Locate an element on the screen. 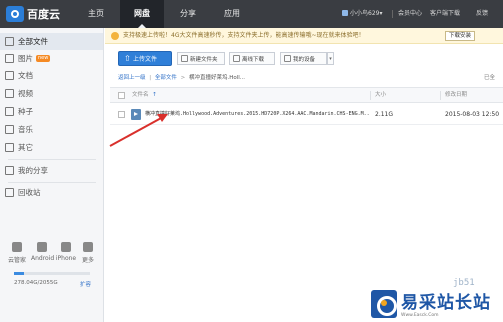  watermark-url: Www.Easck.Com is located at coordinates (420, 315).